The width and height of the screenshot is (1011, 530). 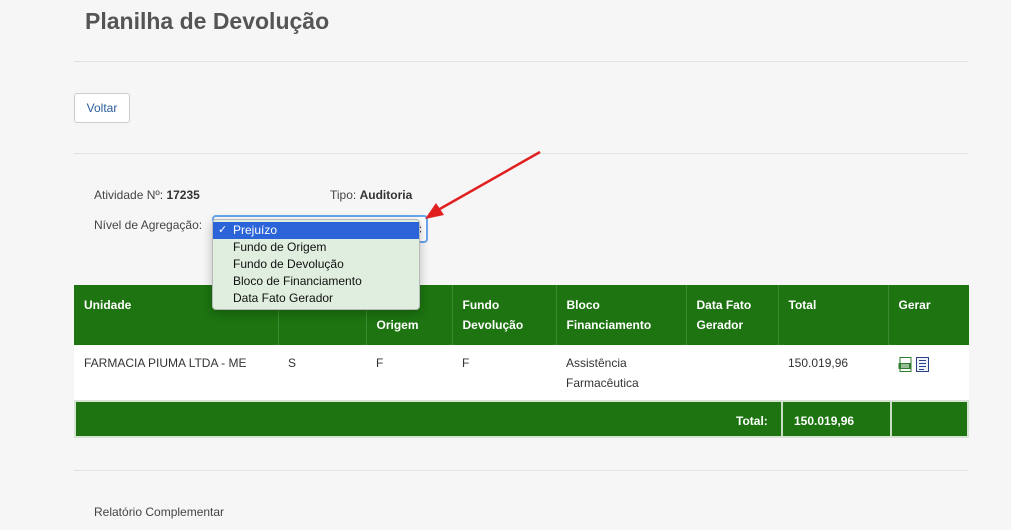 What do you see at coordinates (483, 184) in the screenshot?
I see `annotation-arrow-icon` at bounding box center [483, 184].